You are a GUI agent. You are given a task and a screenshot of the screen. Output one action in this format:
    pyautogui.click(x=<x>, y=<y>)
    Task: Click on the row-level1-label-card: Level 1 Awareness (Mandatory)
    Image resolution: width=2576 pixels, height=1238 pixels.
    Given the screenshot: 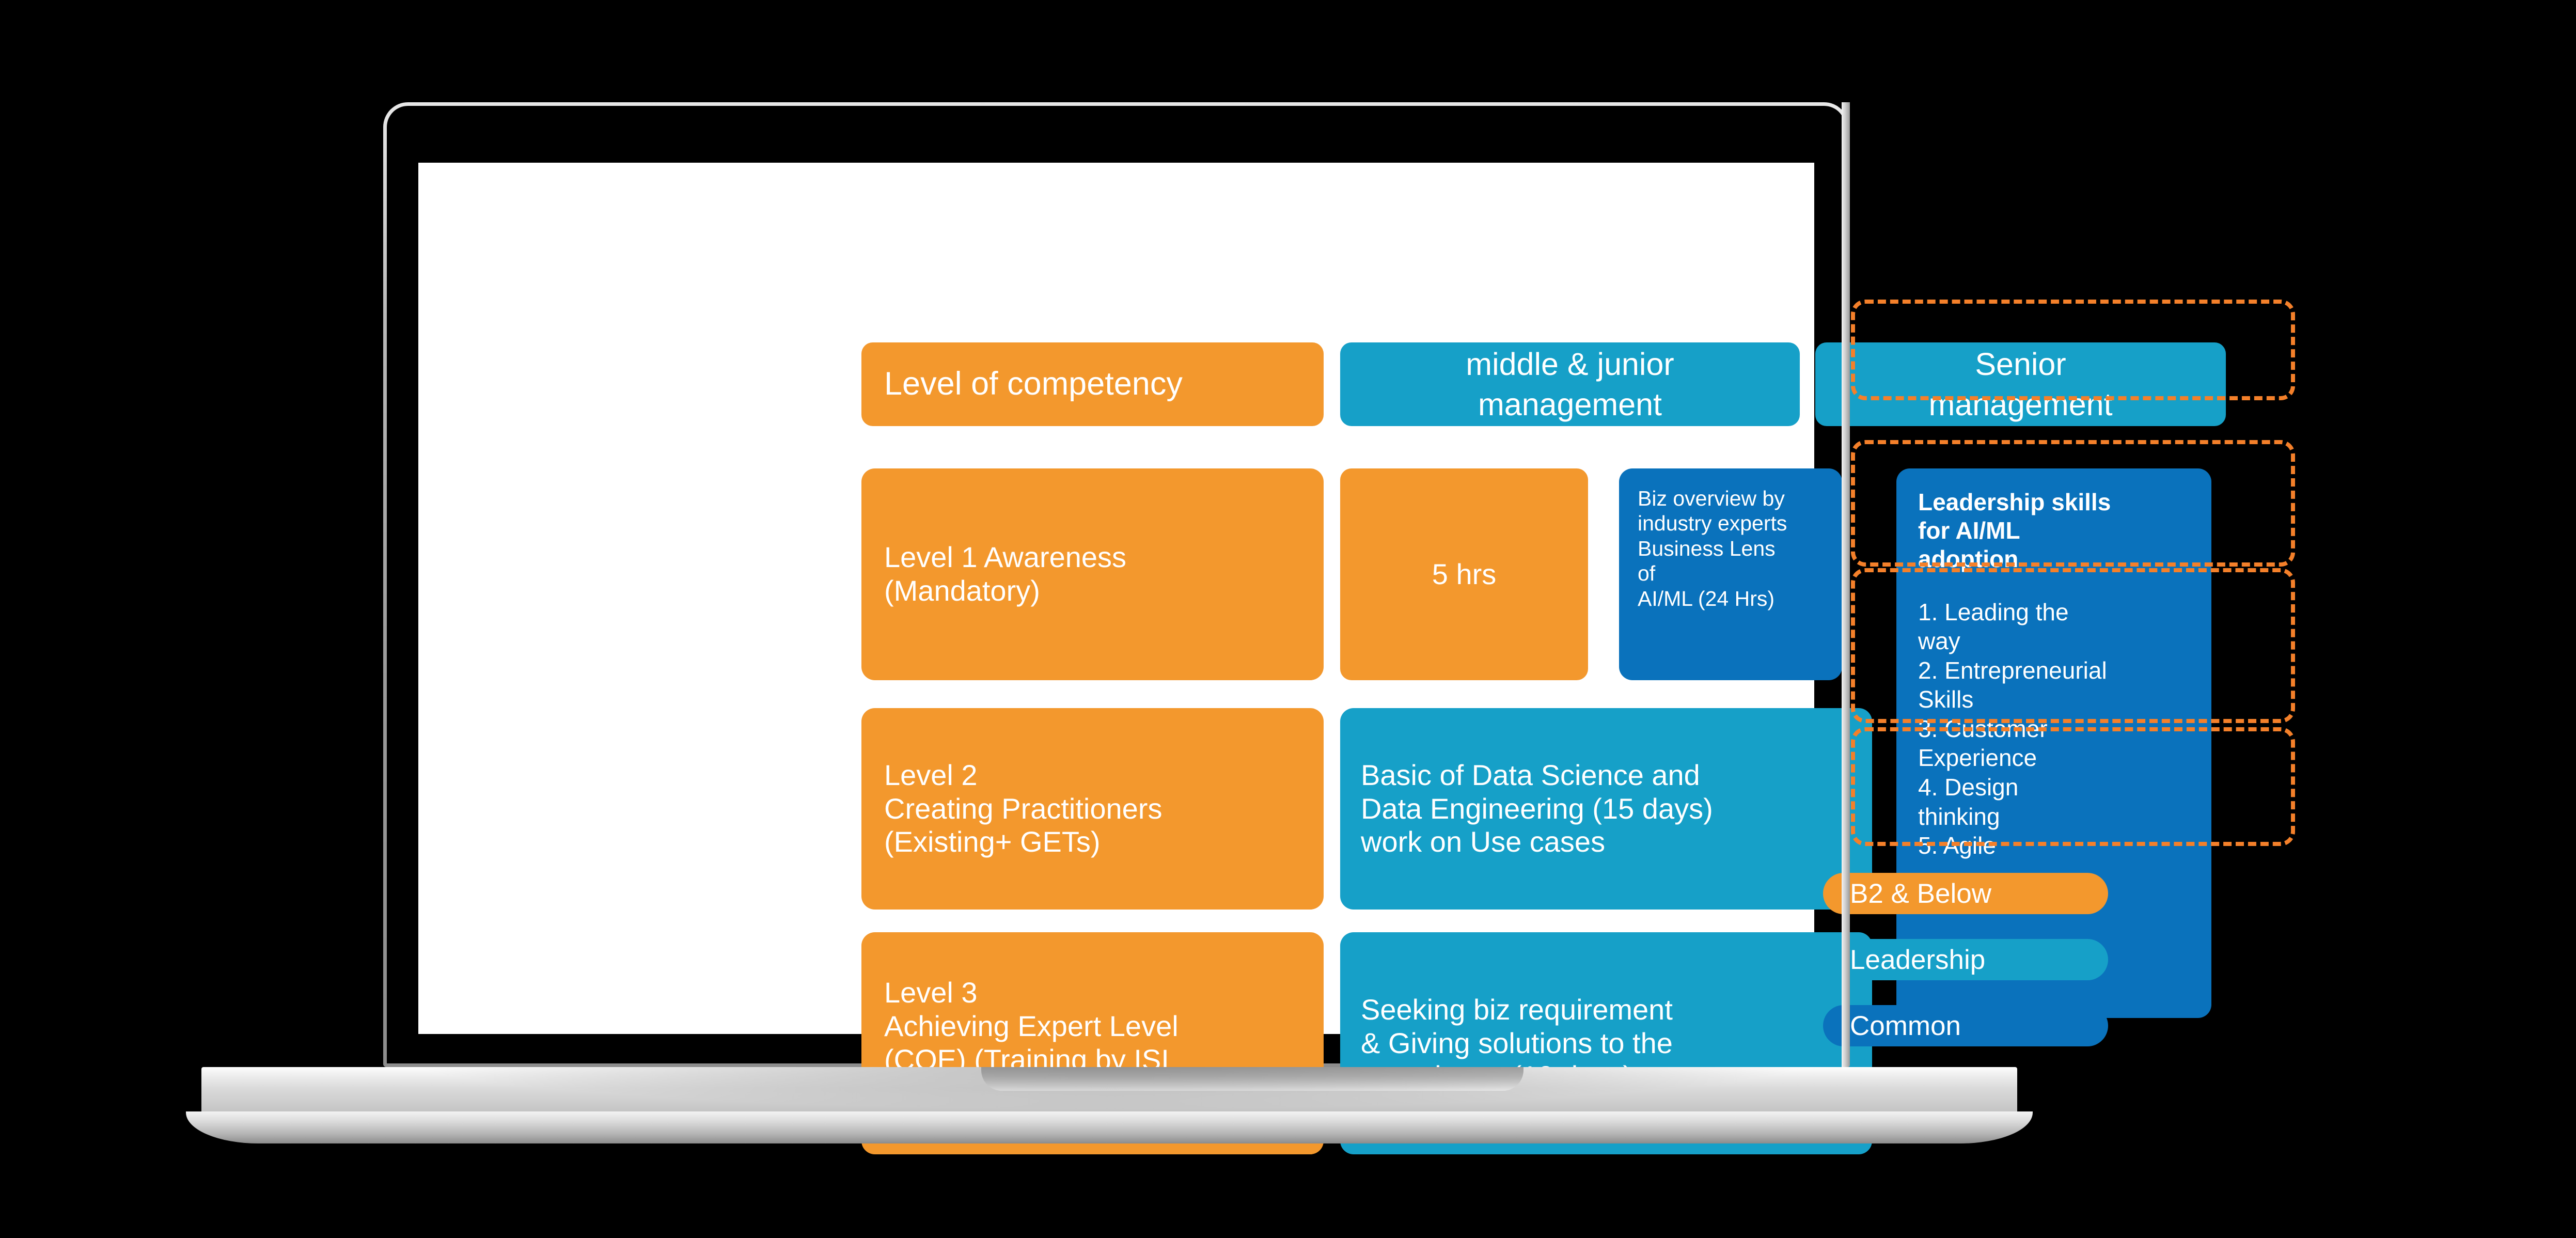 What is the action you would take?
    pyautogui.click(x=1092, y=574)
    